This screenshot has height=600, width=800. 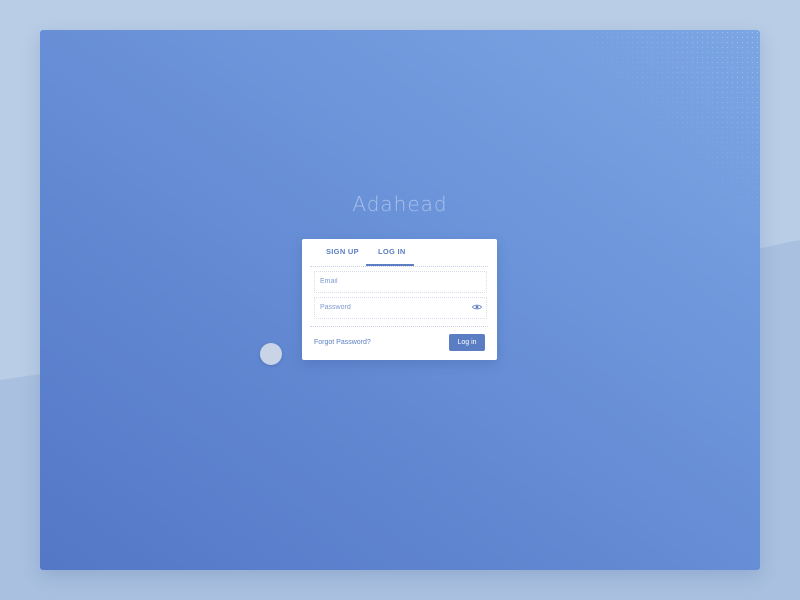 What do you see at coordinates (477, 307) in the screenshot?
I see `eye-icon` at bounding box center [477, 307].